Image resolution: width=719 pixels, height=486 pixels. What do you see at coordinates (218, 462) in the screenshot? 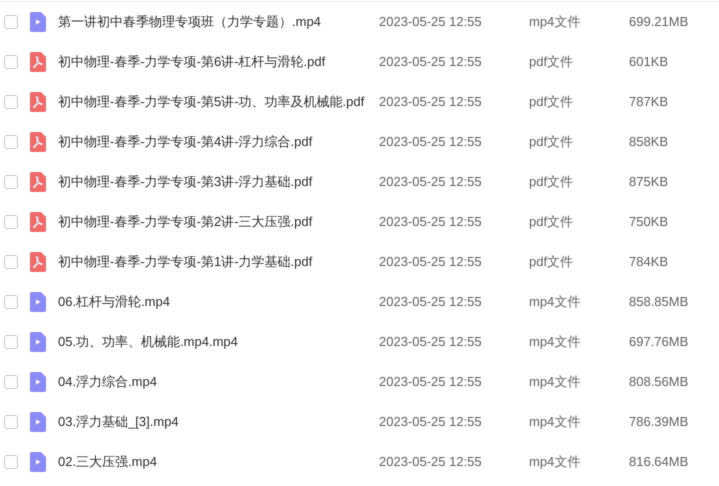
I see `file-name: 02.三大压强.mp4` at bounding box center [218, 462].